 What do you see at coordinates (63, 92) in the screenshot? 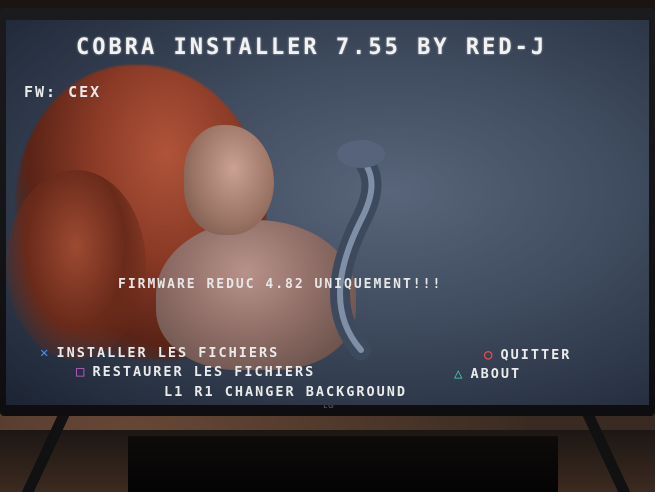
I see `firmware-label: FW: CEX` at bounding box center [63, 92].